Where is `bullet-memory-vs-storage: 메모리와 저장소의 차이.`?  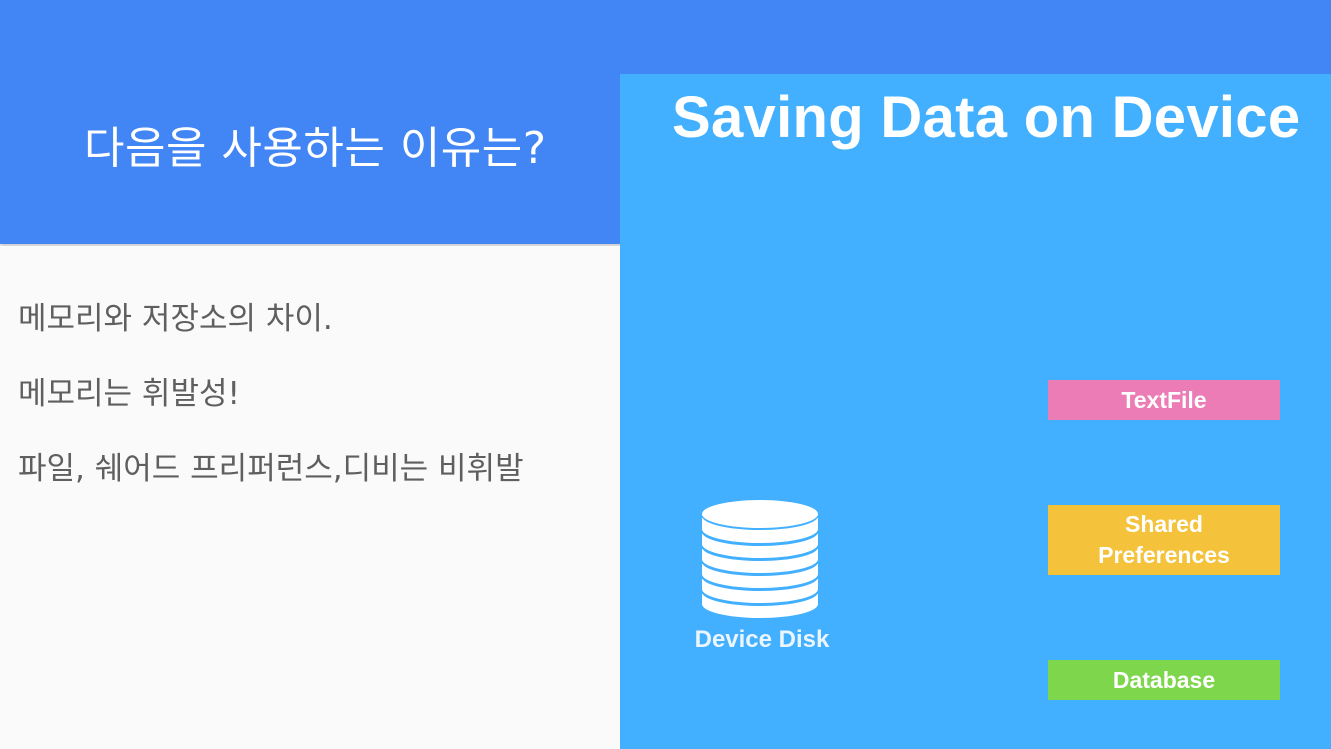 bullet-memory-vs-storage: 메모리와 저장소의 차이. is located at coordinates (175, 319).